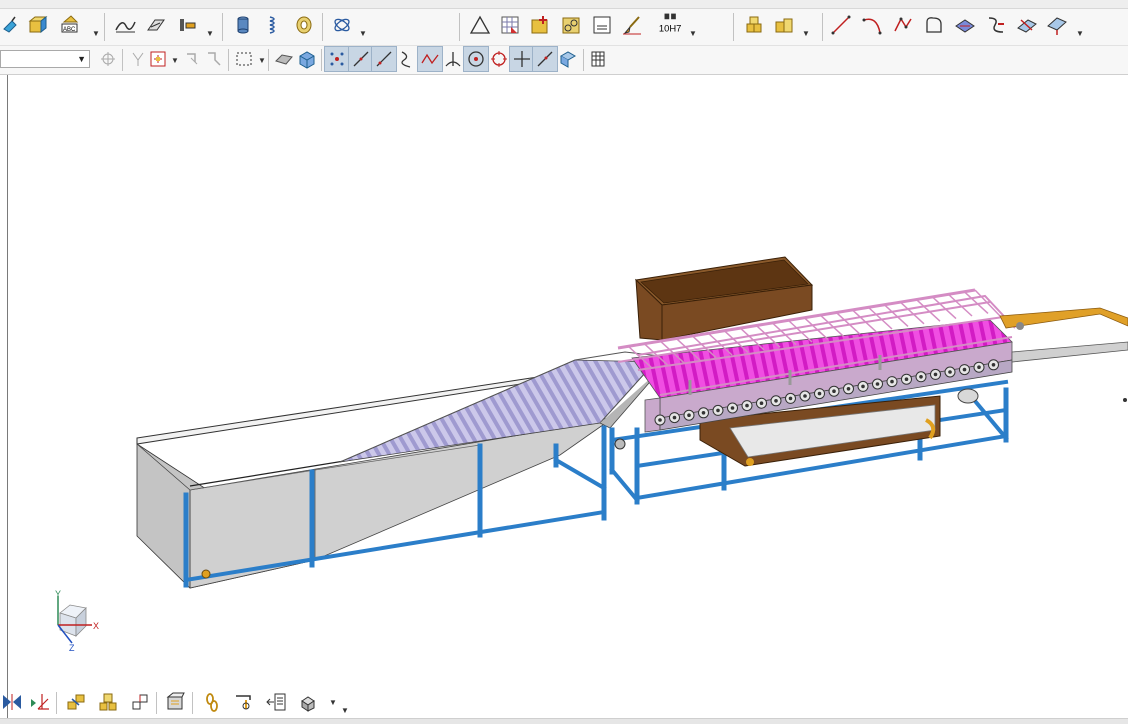 The image size is (1128, 724). Describe the element at coordinates (545, 59) in the screenshot. I see `snap-tangent-icon` at that location.